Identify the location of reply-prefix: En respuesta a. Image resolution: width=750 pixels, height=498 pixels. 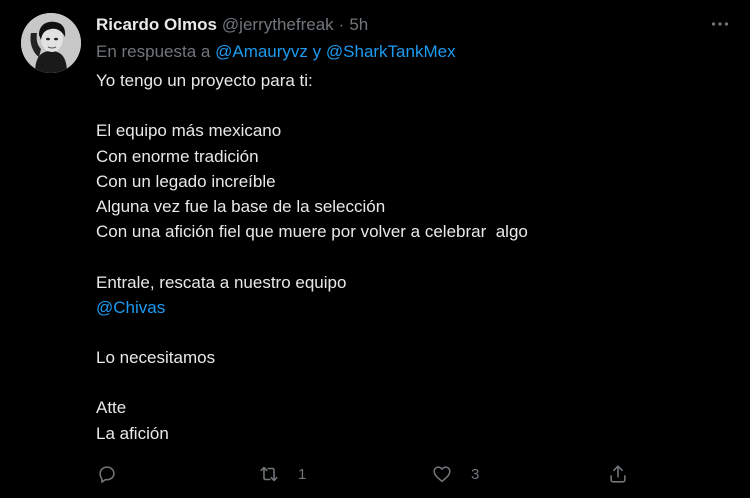
(153, 51).